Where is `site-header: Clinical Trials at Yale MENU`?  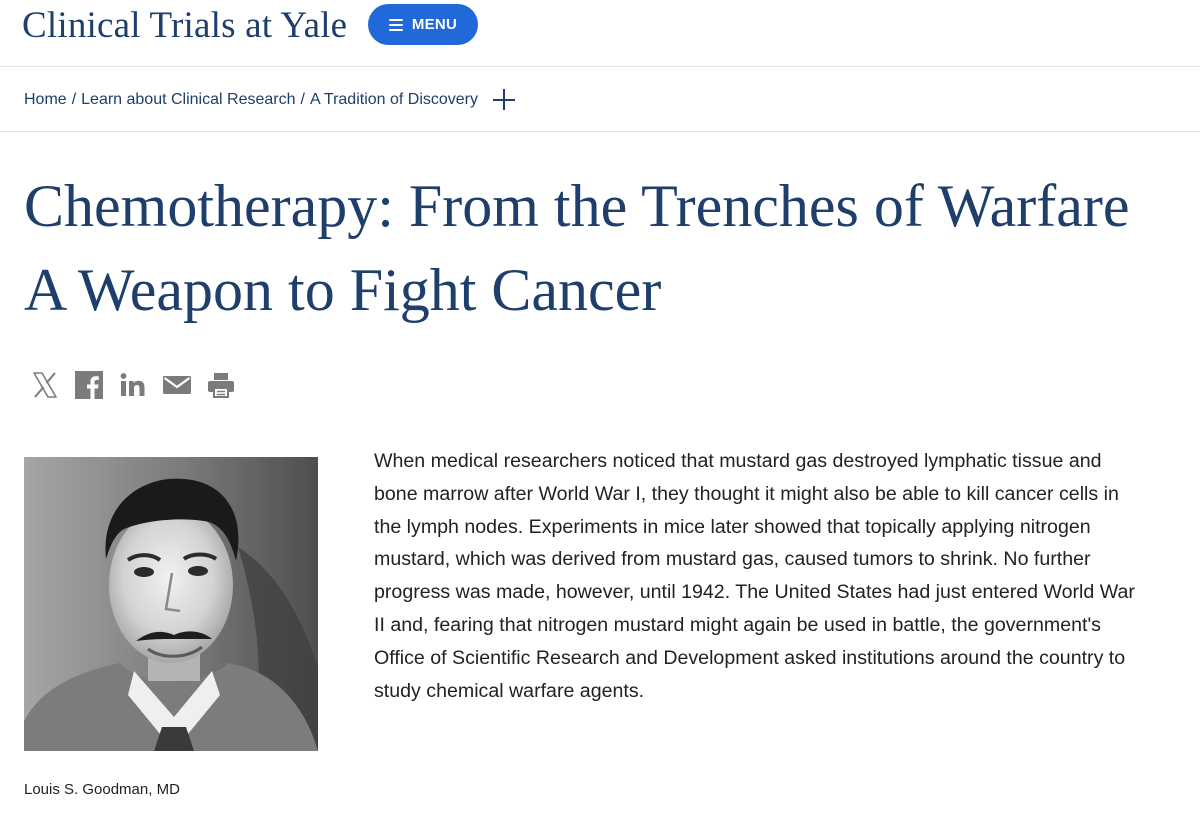
site-header: Clinical Trials at Yale MENU is located at coordinates (600, 33).